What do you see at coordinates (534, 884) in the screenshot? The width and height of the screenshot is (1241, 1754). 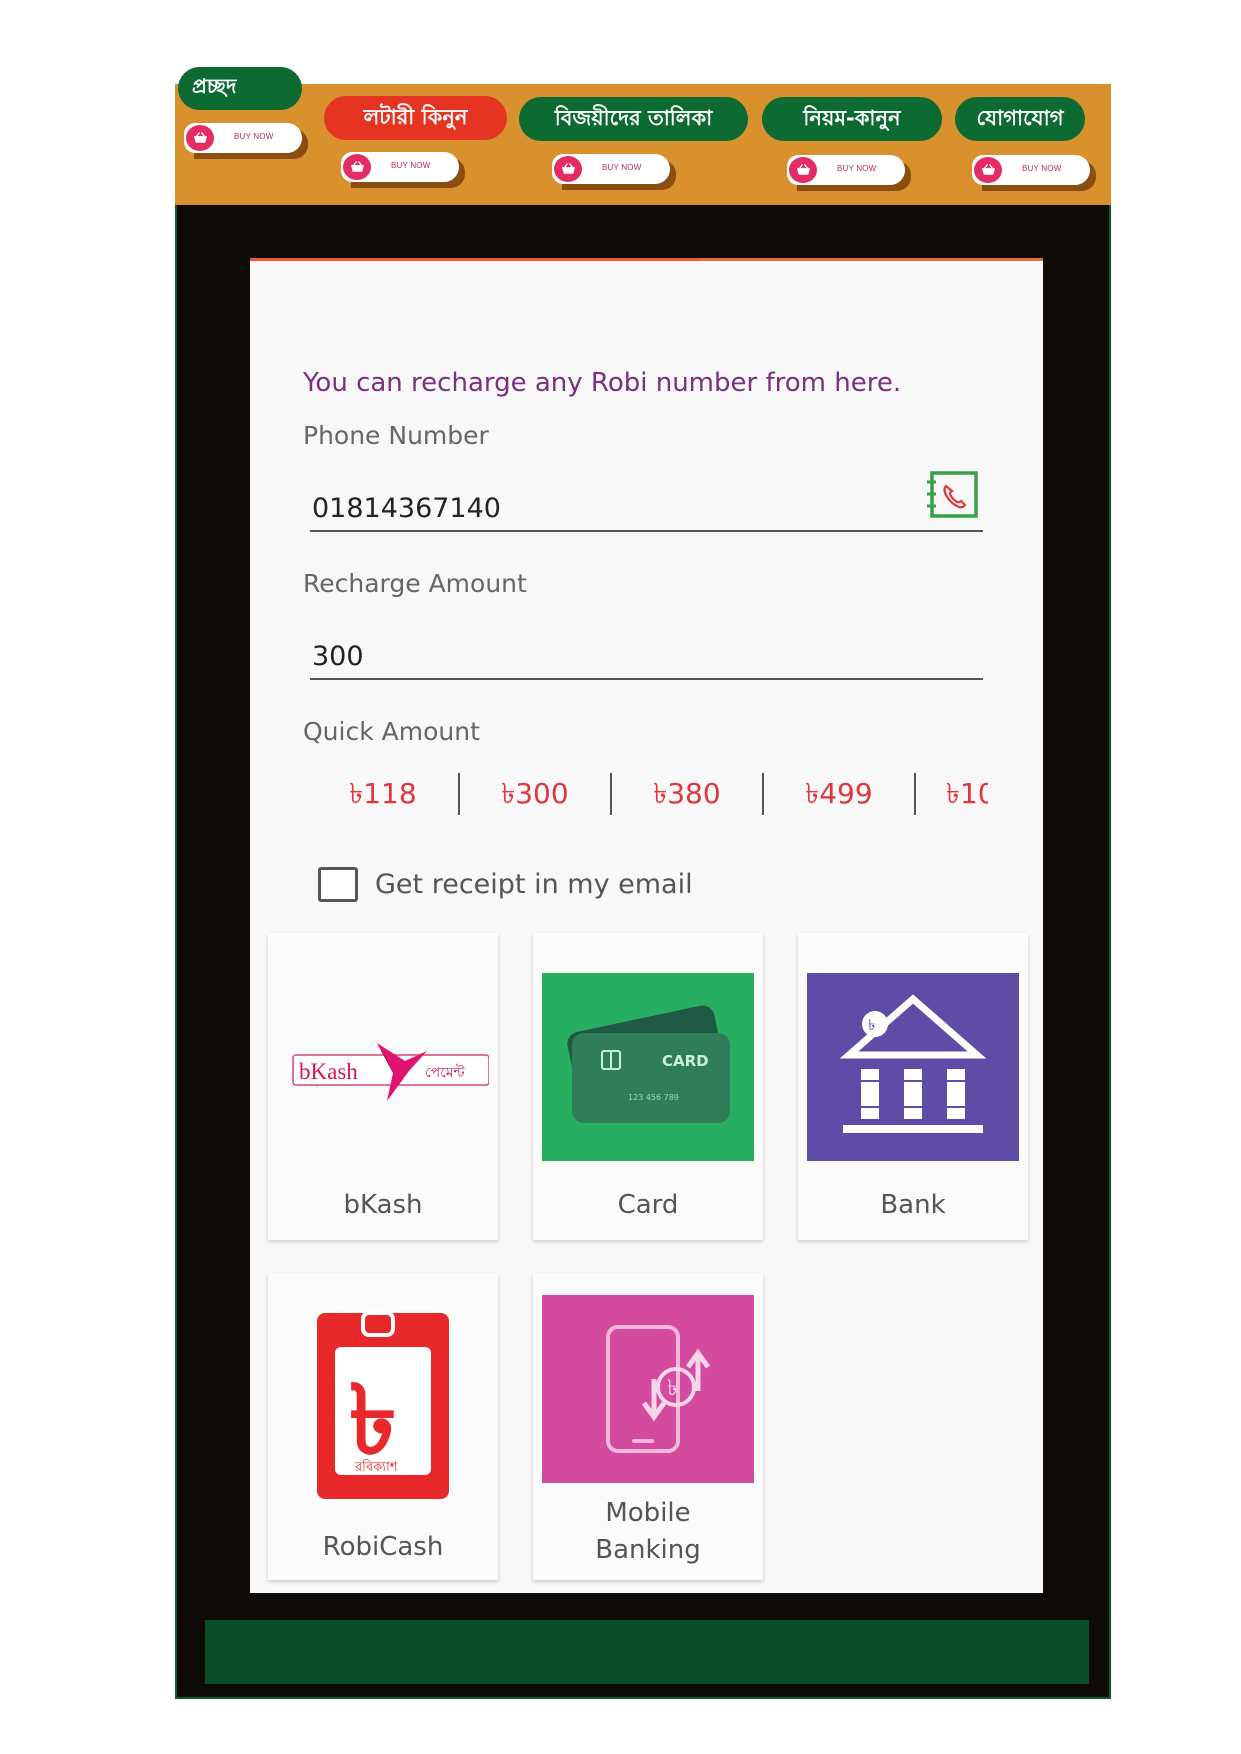 I see `email-receipt-label: Get receipt in my email` at bounding box center [534, 884].